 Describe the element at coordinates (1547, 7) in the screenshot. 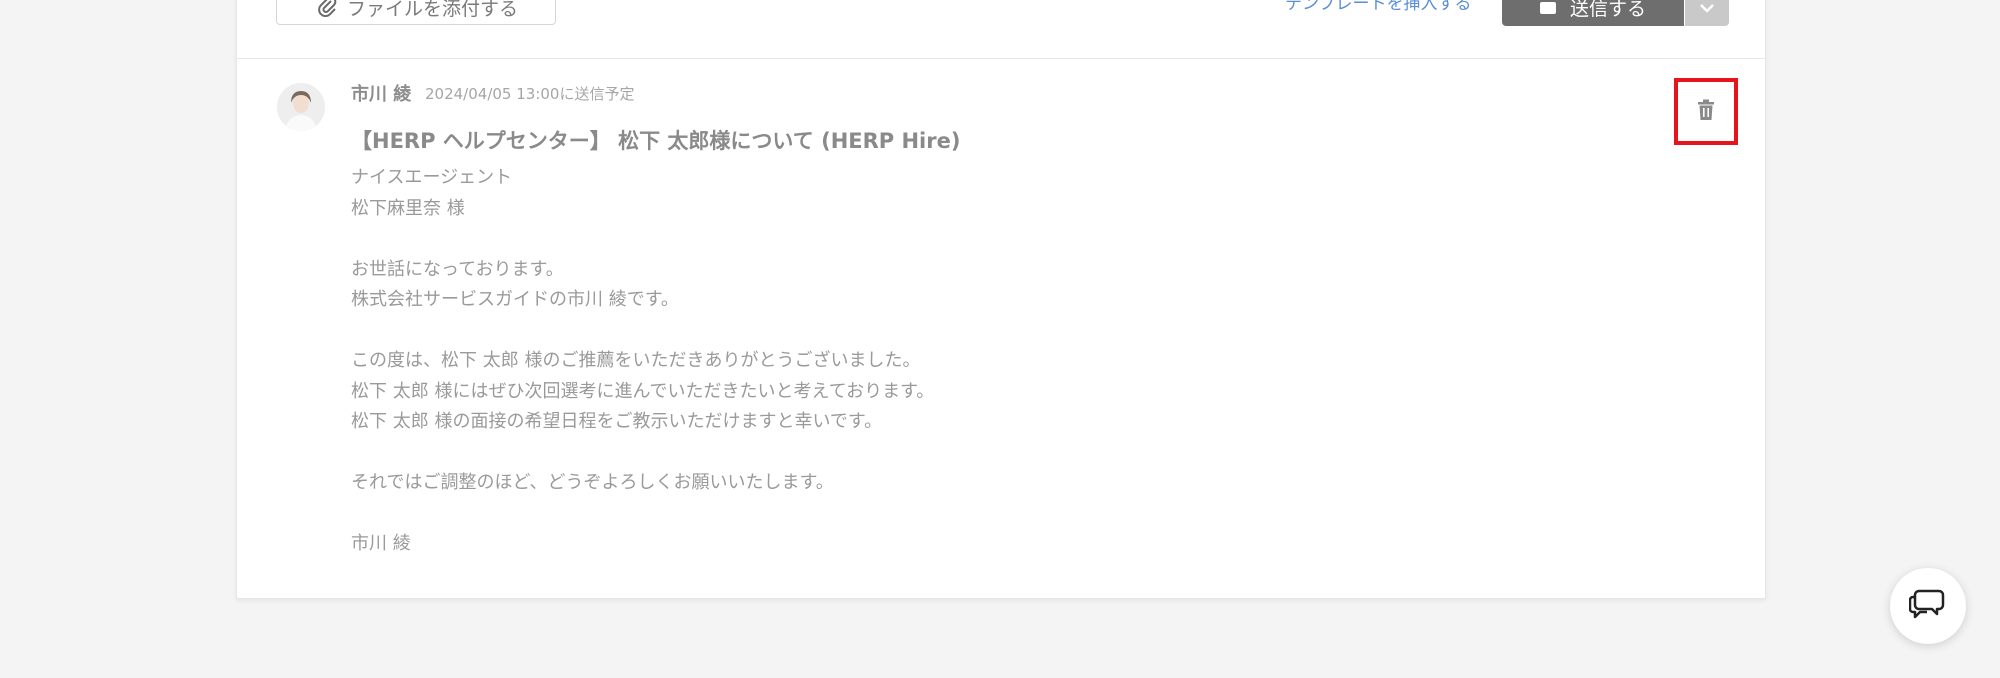

I see `envelope-icon` at that location.